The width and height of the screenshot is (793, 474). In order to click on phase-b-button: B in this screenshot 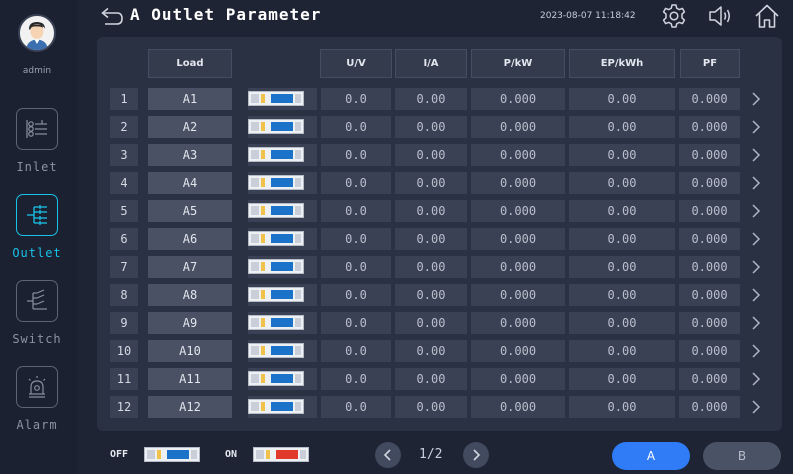, I will do `click(742, 456)`.